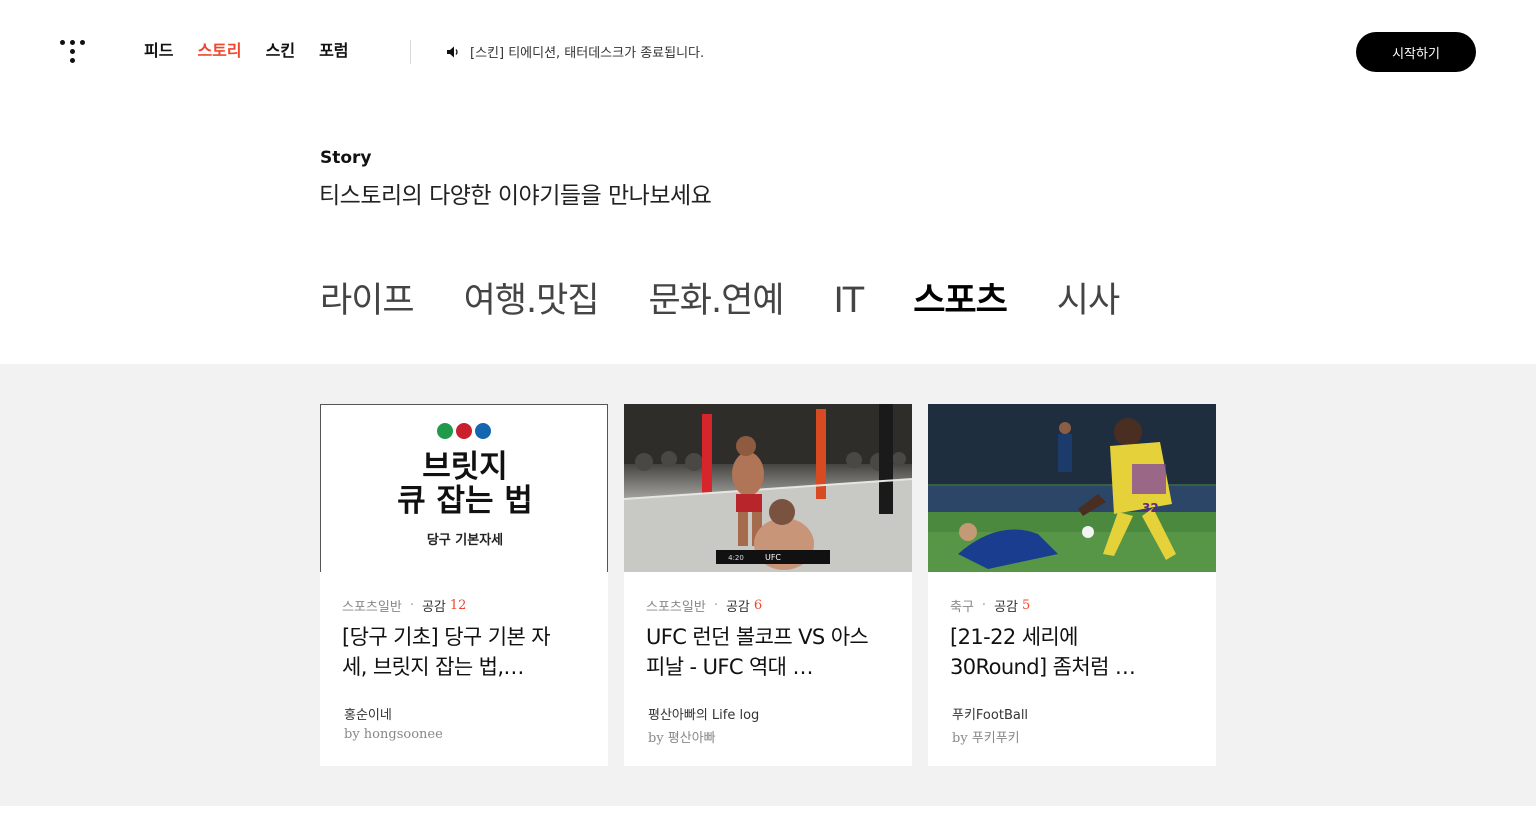 This screenshot has width=1536, height=824. What do you see at coordinates (458, 605) in the screenshot?
I see `likes-count: 12` at bounding box center [458, 605].